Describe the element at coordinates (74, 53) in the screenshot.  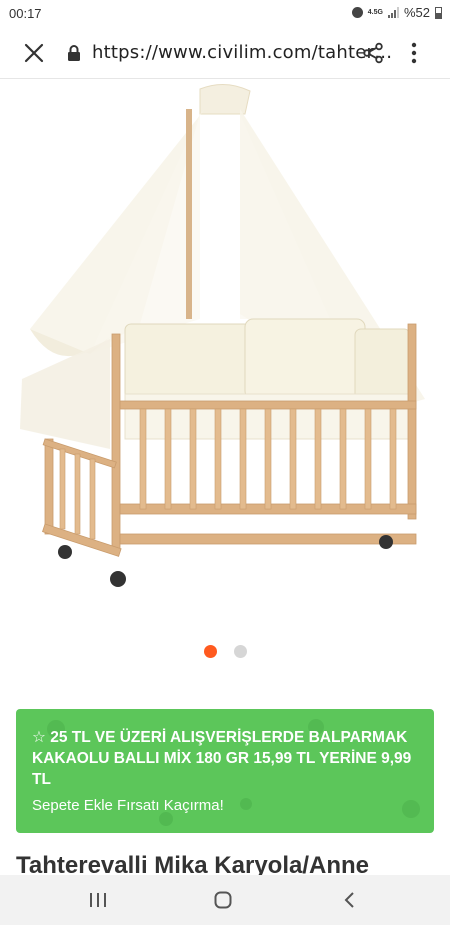
I see `lock-icon` at that location.